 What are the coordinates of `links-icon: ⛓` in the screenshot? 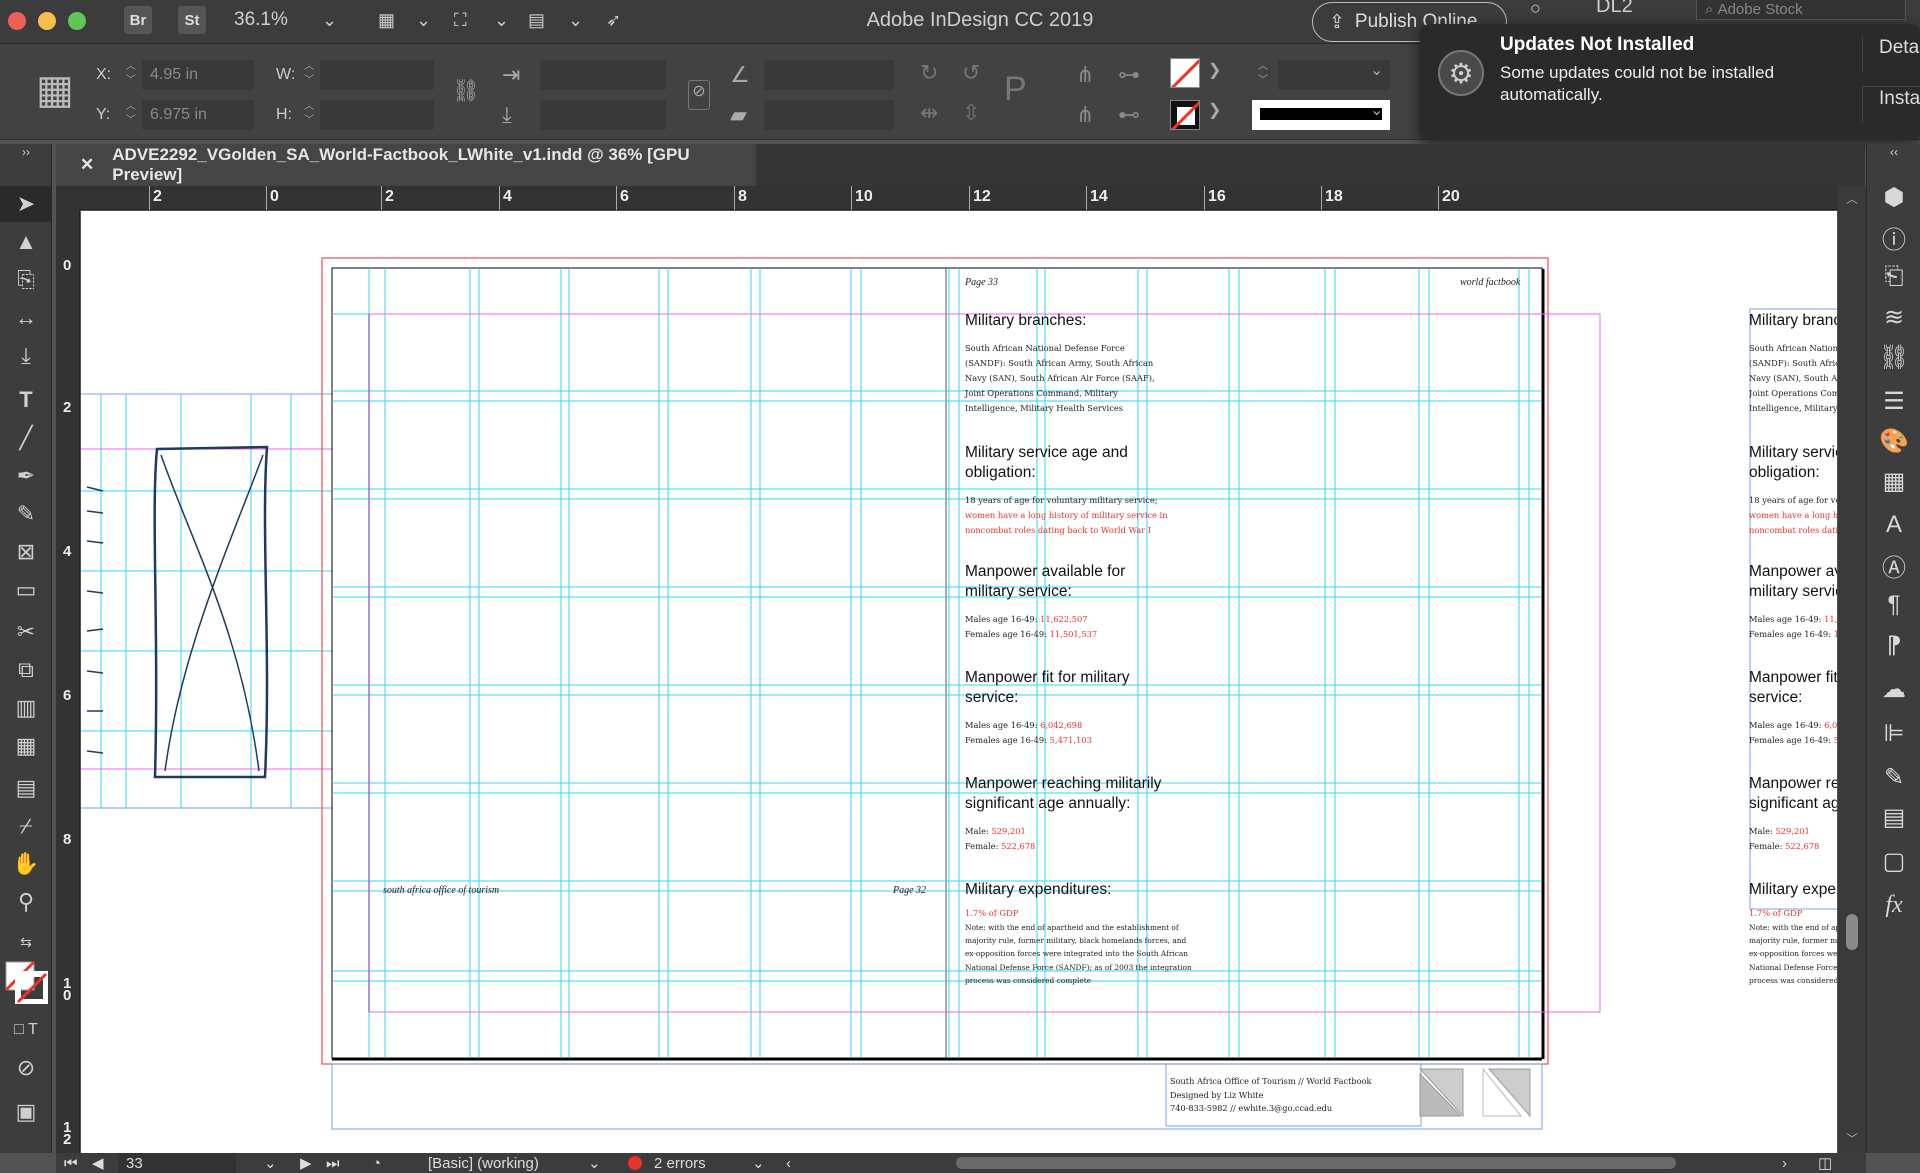 It's located at (1893, 357).